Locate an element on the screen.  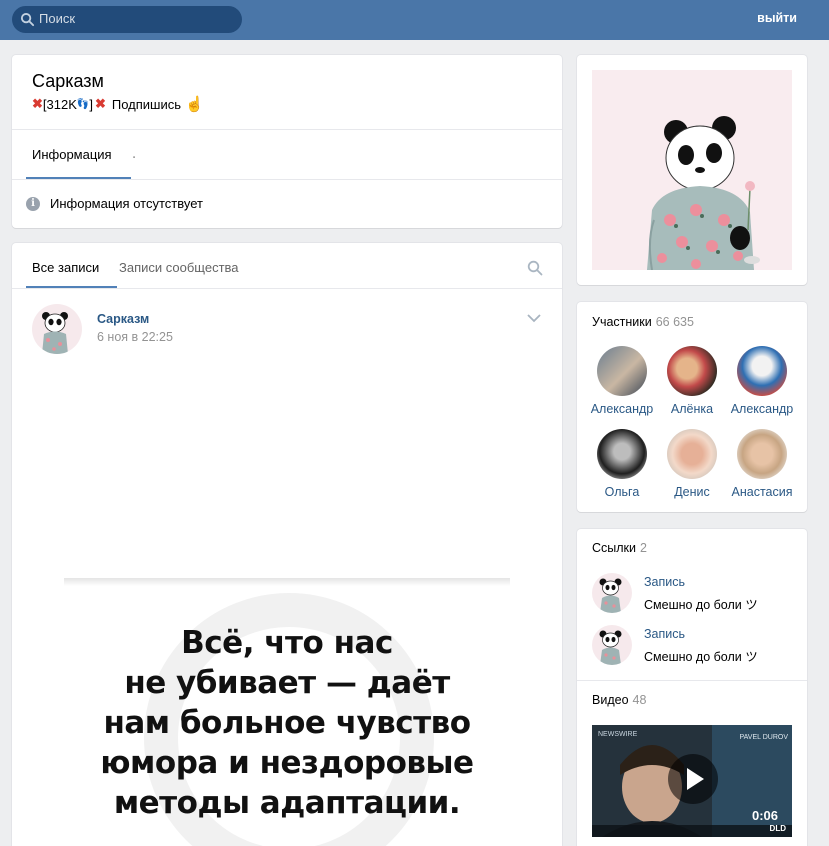
group-cover-card is located at coordinates (692, 170).